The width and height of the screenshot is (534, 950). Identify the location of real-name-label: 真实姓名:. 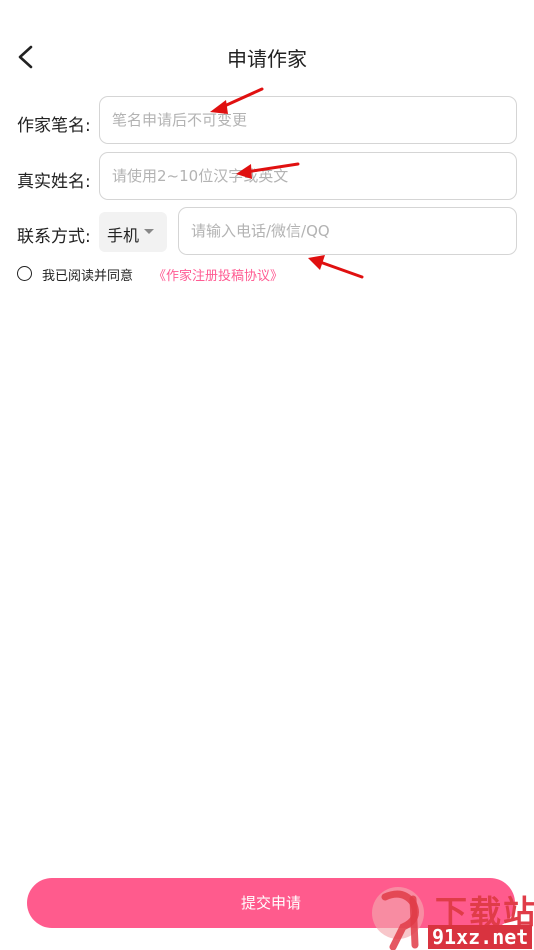
(54, 182).